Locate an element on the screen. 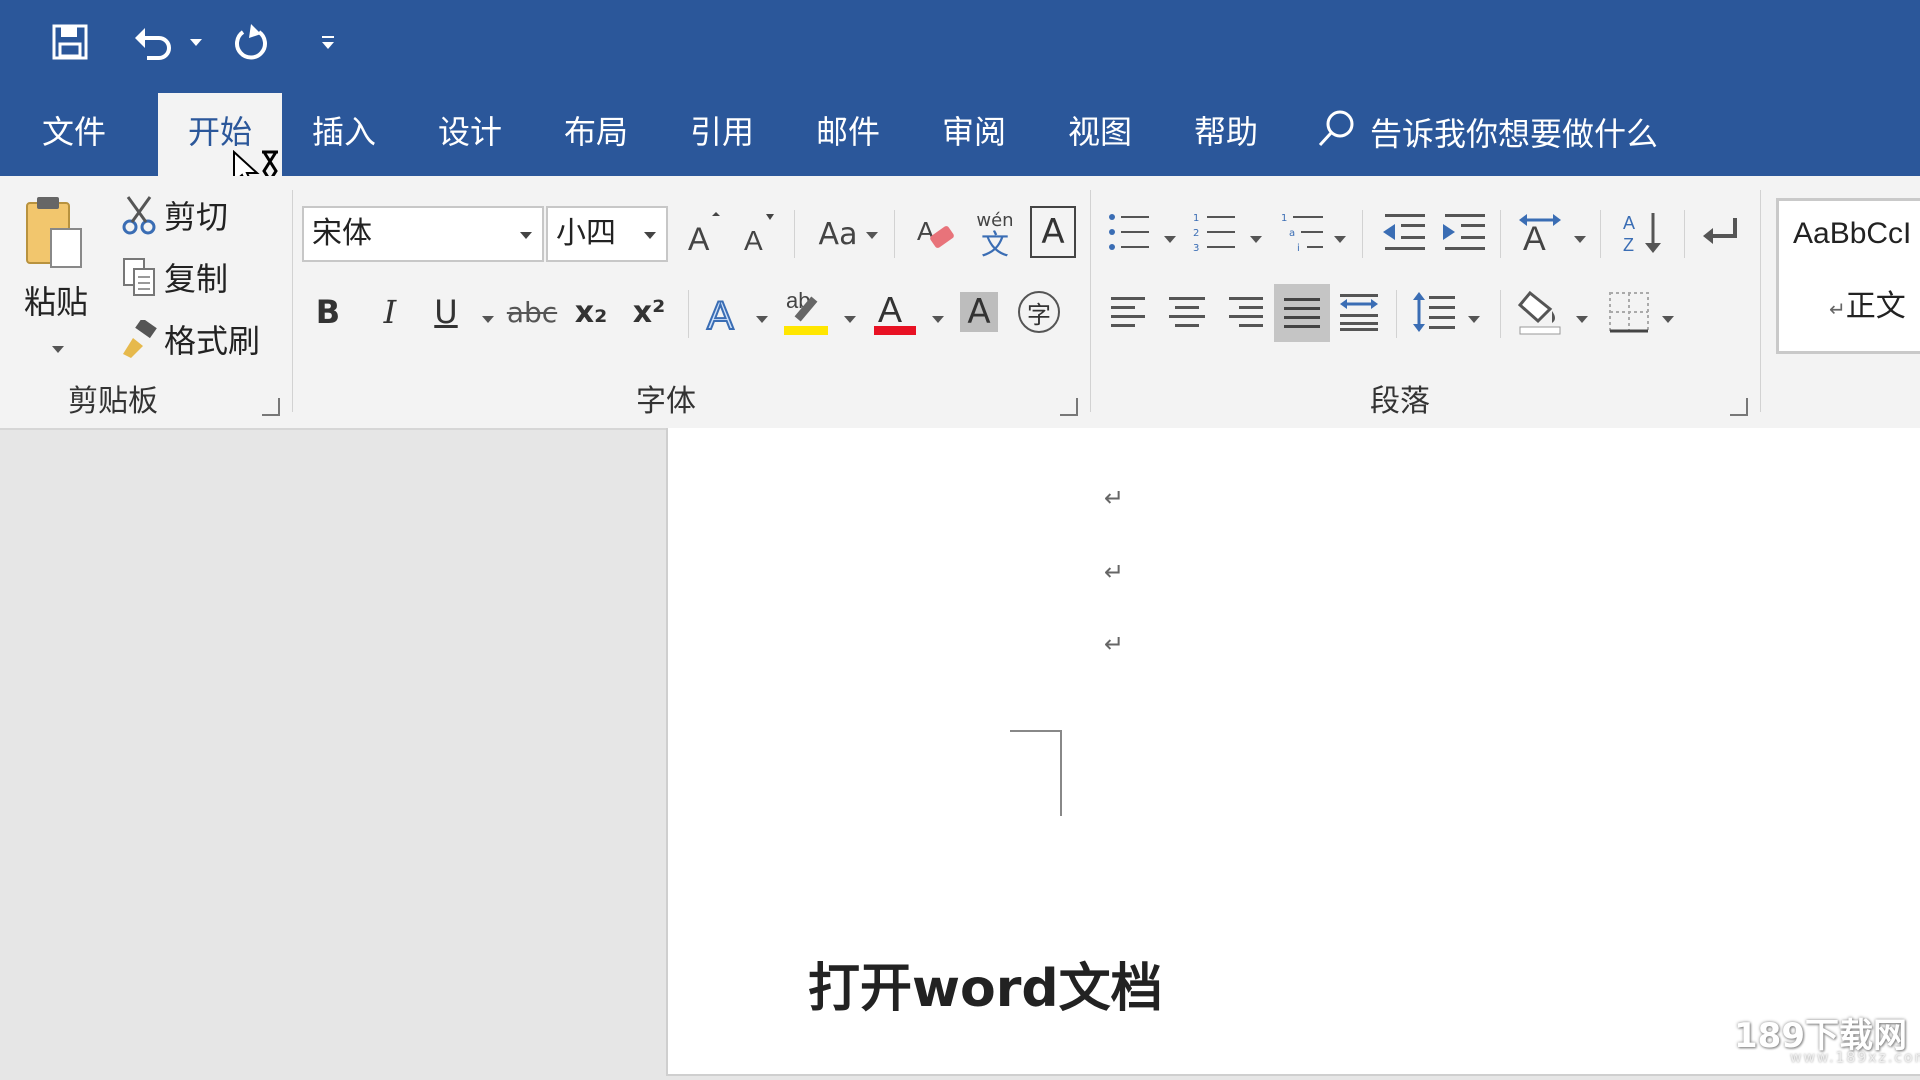 The width and height of the screenshot is (1920, 1080). undo-icon is located at coordinates (153, 42).